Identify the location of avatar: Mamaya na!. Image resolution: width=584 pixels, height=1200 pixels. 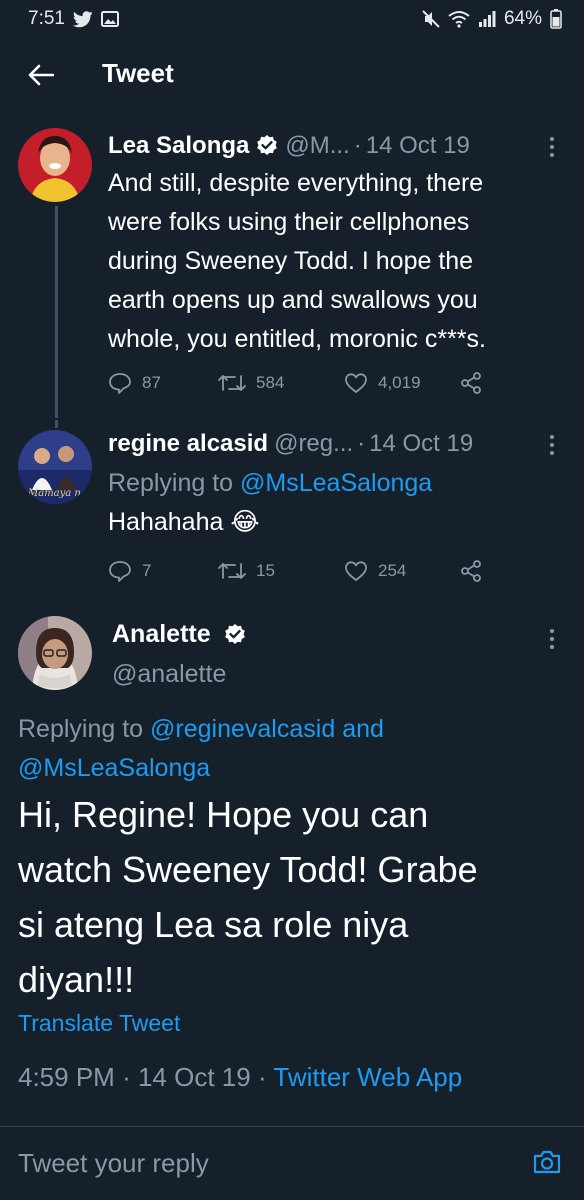
(55, 467).